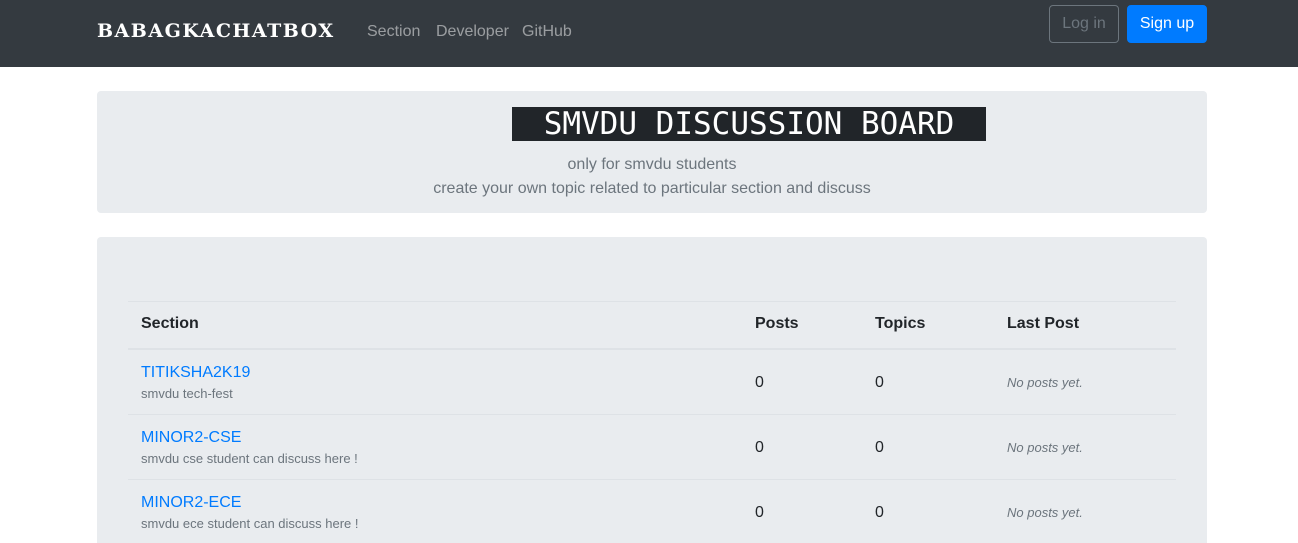 Image resolution: width=1298 pixels, height=543 pixels. What do you see at coordinates (652, 301) in the screenshot?
I see `table-top-border` at bounding box center [652, 301].